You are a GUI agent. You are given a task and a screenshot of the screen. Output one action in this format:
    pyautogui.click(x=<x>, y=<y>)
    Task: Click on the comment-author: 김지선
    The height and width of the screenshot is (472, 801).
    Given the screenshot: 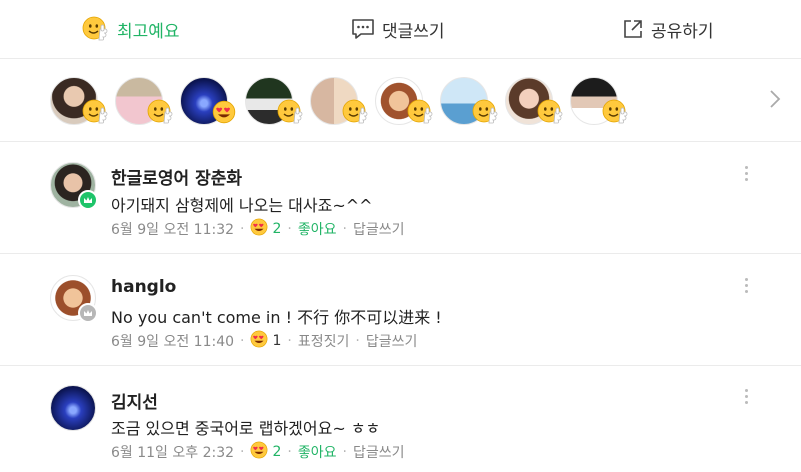 What is the action you would take?
    pyautogui.click(x=134, y=400)
    